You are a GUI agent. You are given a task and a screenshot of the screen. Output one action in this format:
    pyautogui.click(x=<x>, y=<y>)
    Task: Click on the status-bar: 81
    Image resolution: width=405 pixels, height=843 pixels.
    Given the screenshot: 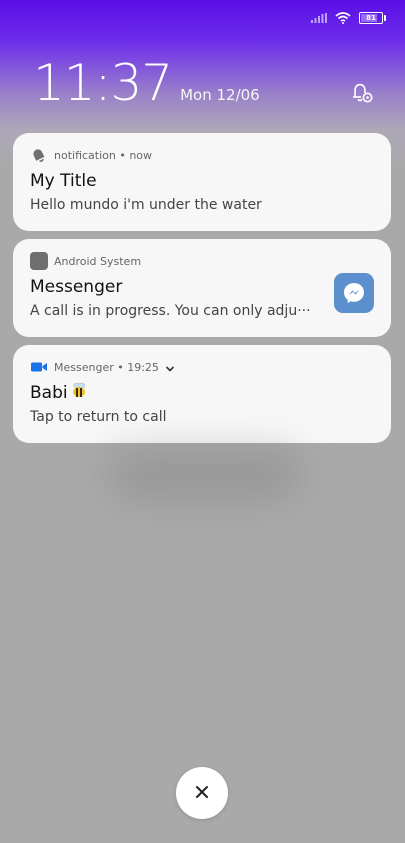 What is the action you would take?
    pyautogui.click(x=348, y=18)
    